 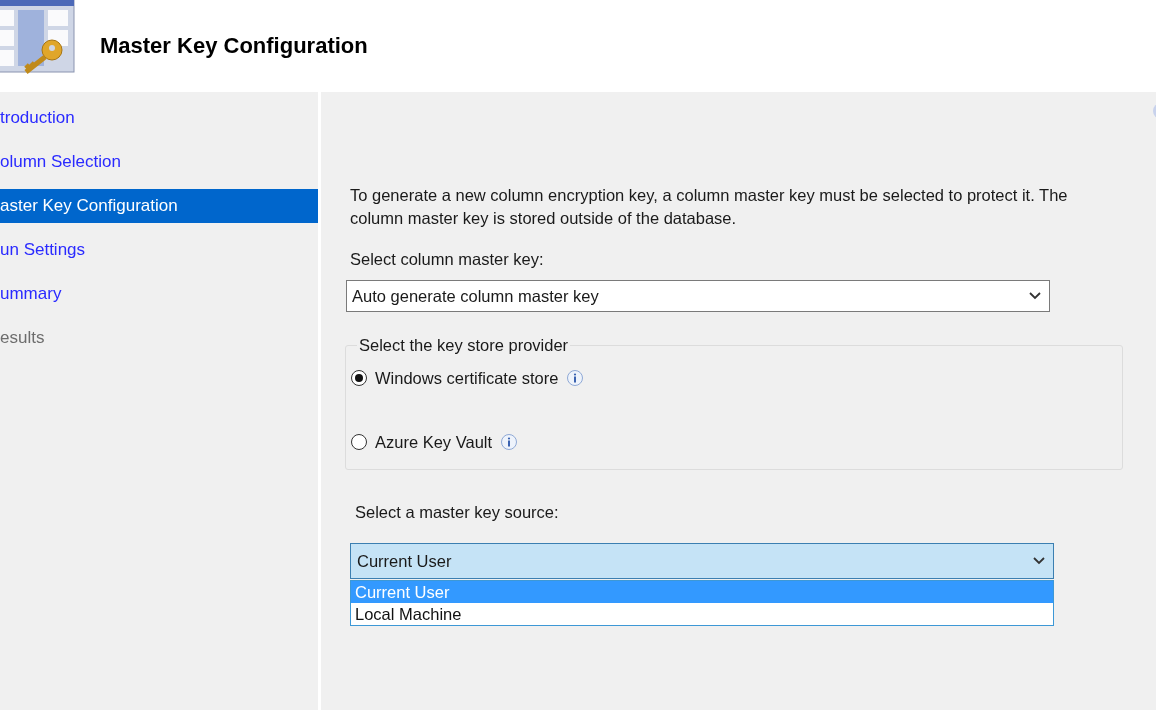 I want to click on field-label: Select column master key:, so click(x=447, y=259).